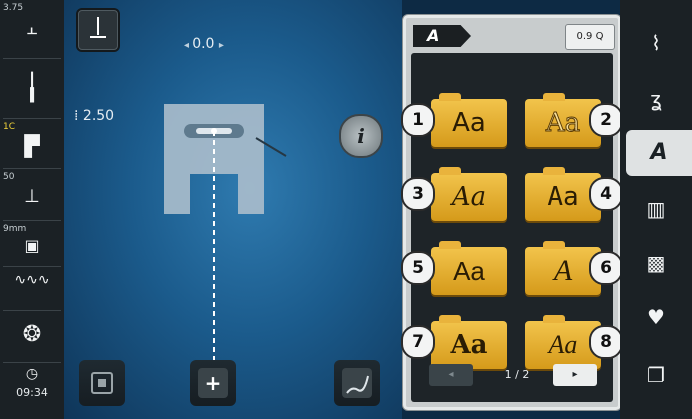 Image resolution: width=692 pixels, height=419 pixels. Describe the element at coordinates (225, 244) in the screenshot. I see `presser-foot-graphic` at that location.